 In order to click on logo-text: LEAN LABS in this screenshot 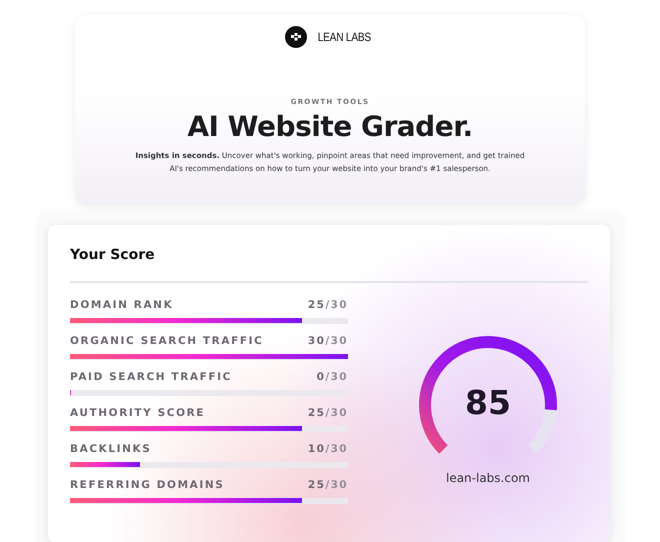, I will do `click(344, 37)`.